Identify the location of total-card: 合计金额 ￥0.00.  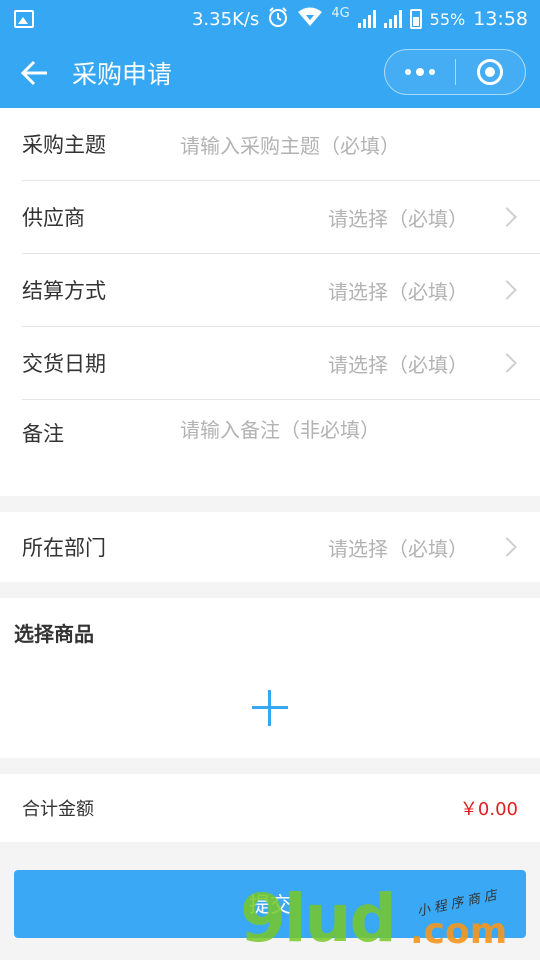
(270, 808).